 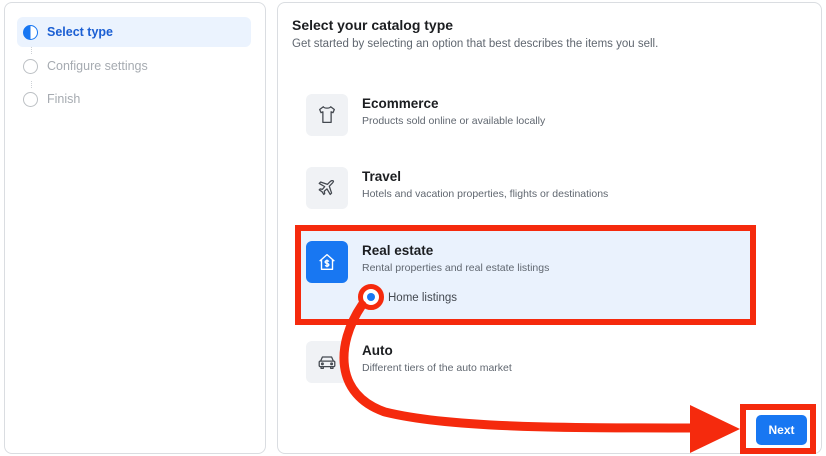 What do you see at coordinates (781, 430) in the screenshot?
I see `next-button: Next` at bounding box center [781, 430].